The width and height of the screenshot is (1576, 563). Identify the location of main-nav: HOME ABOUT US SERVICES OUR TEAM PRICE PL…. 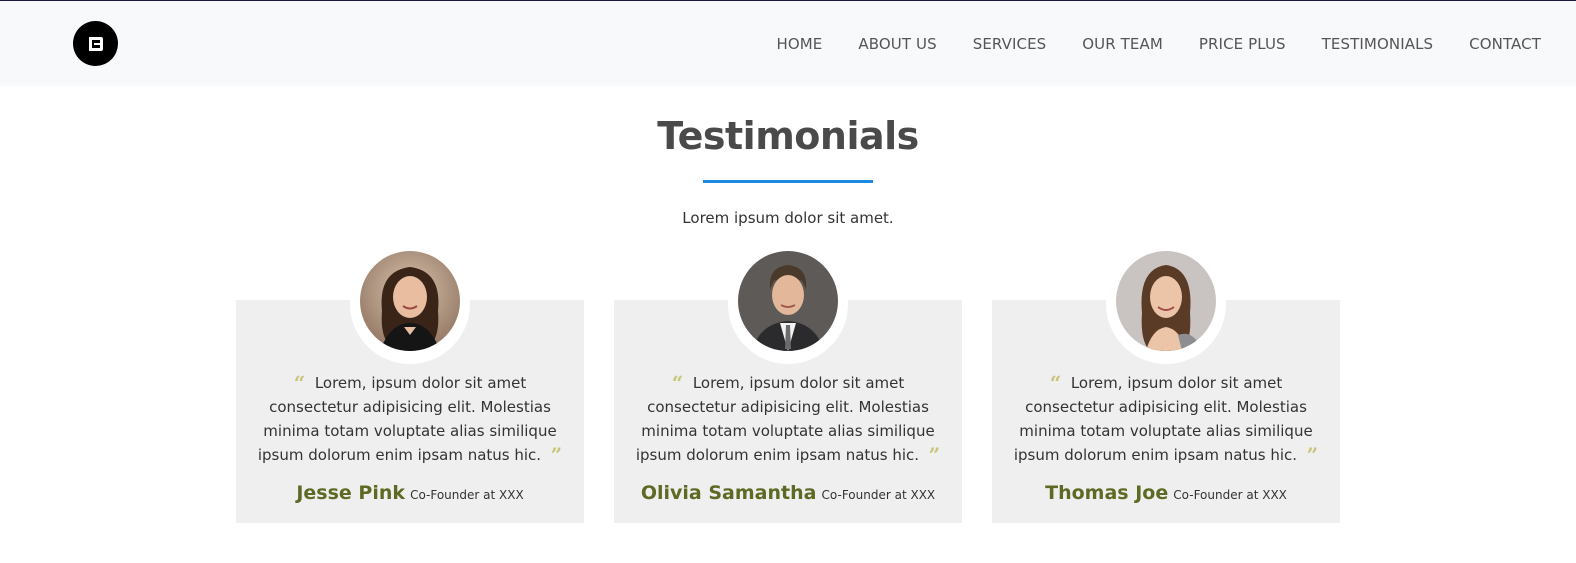
(1140, 43).